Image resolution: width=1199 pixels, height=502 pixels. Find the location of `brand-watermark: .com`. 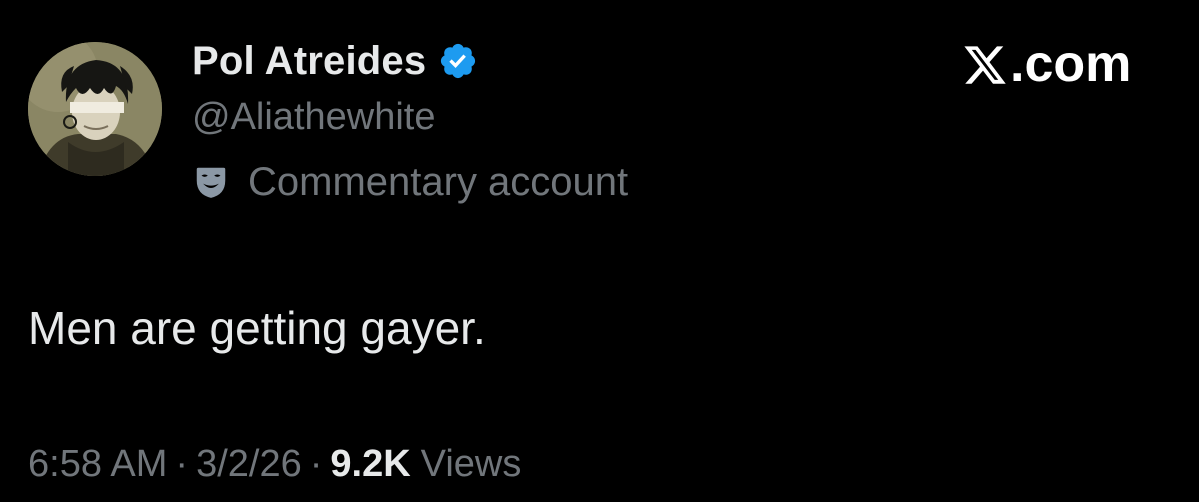

brand-watermark: .com is located at coordinates (1046, 64).